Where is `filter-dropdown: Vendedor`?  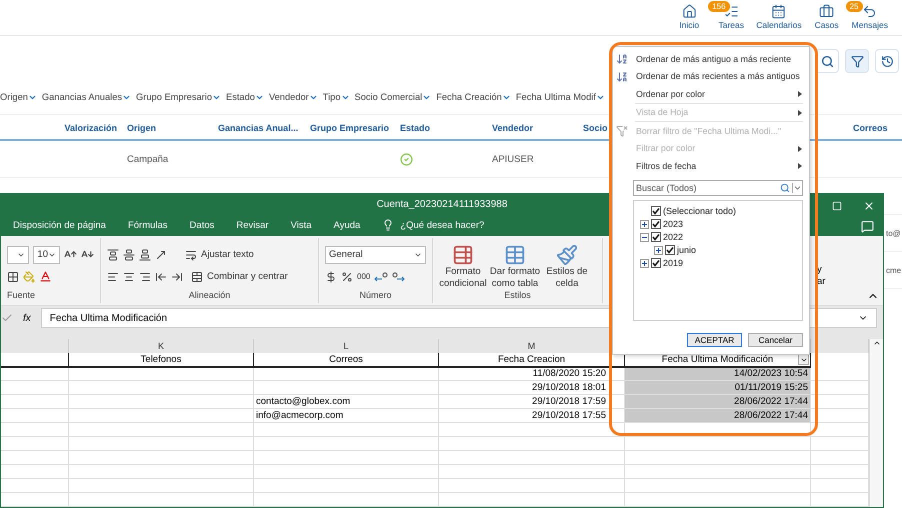 filter-dropdown: Vendedor is located at coordinates (288, 97).